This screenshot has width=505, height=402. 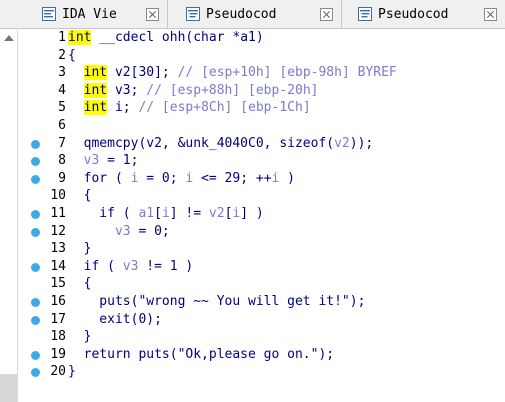 What do you see at coordinates (201, 355) in the screenshot?
I see `code-text: return puts("Ok,please go on.");` at bounding box center [201, 355].